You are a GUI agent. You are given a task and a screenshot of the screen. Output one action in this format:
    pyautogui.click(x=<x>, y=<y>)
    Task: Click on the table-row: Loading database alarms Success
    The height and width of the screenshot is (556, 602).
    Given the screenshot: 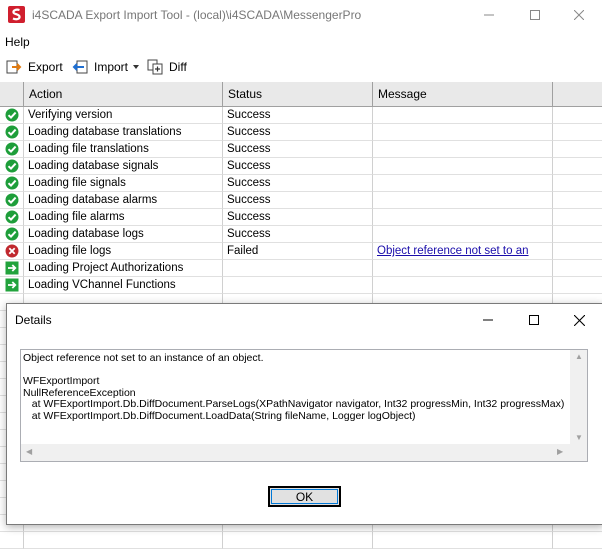 What is the action you would take?
    pyautogui.click(x=301, y=200)
    